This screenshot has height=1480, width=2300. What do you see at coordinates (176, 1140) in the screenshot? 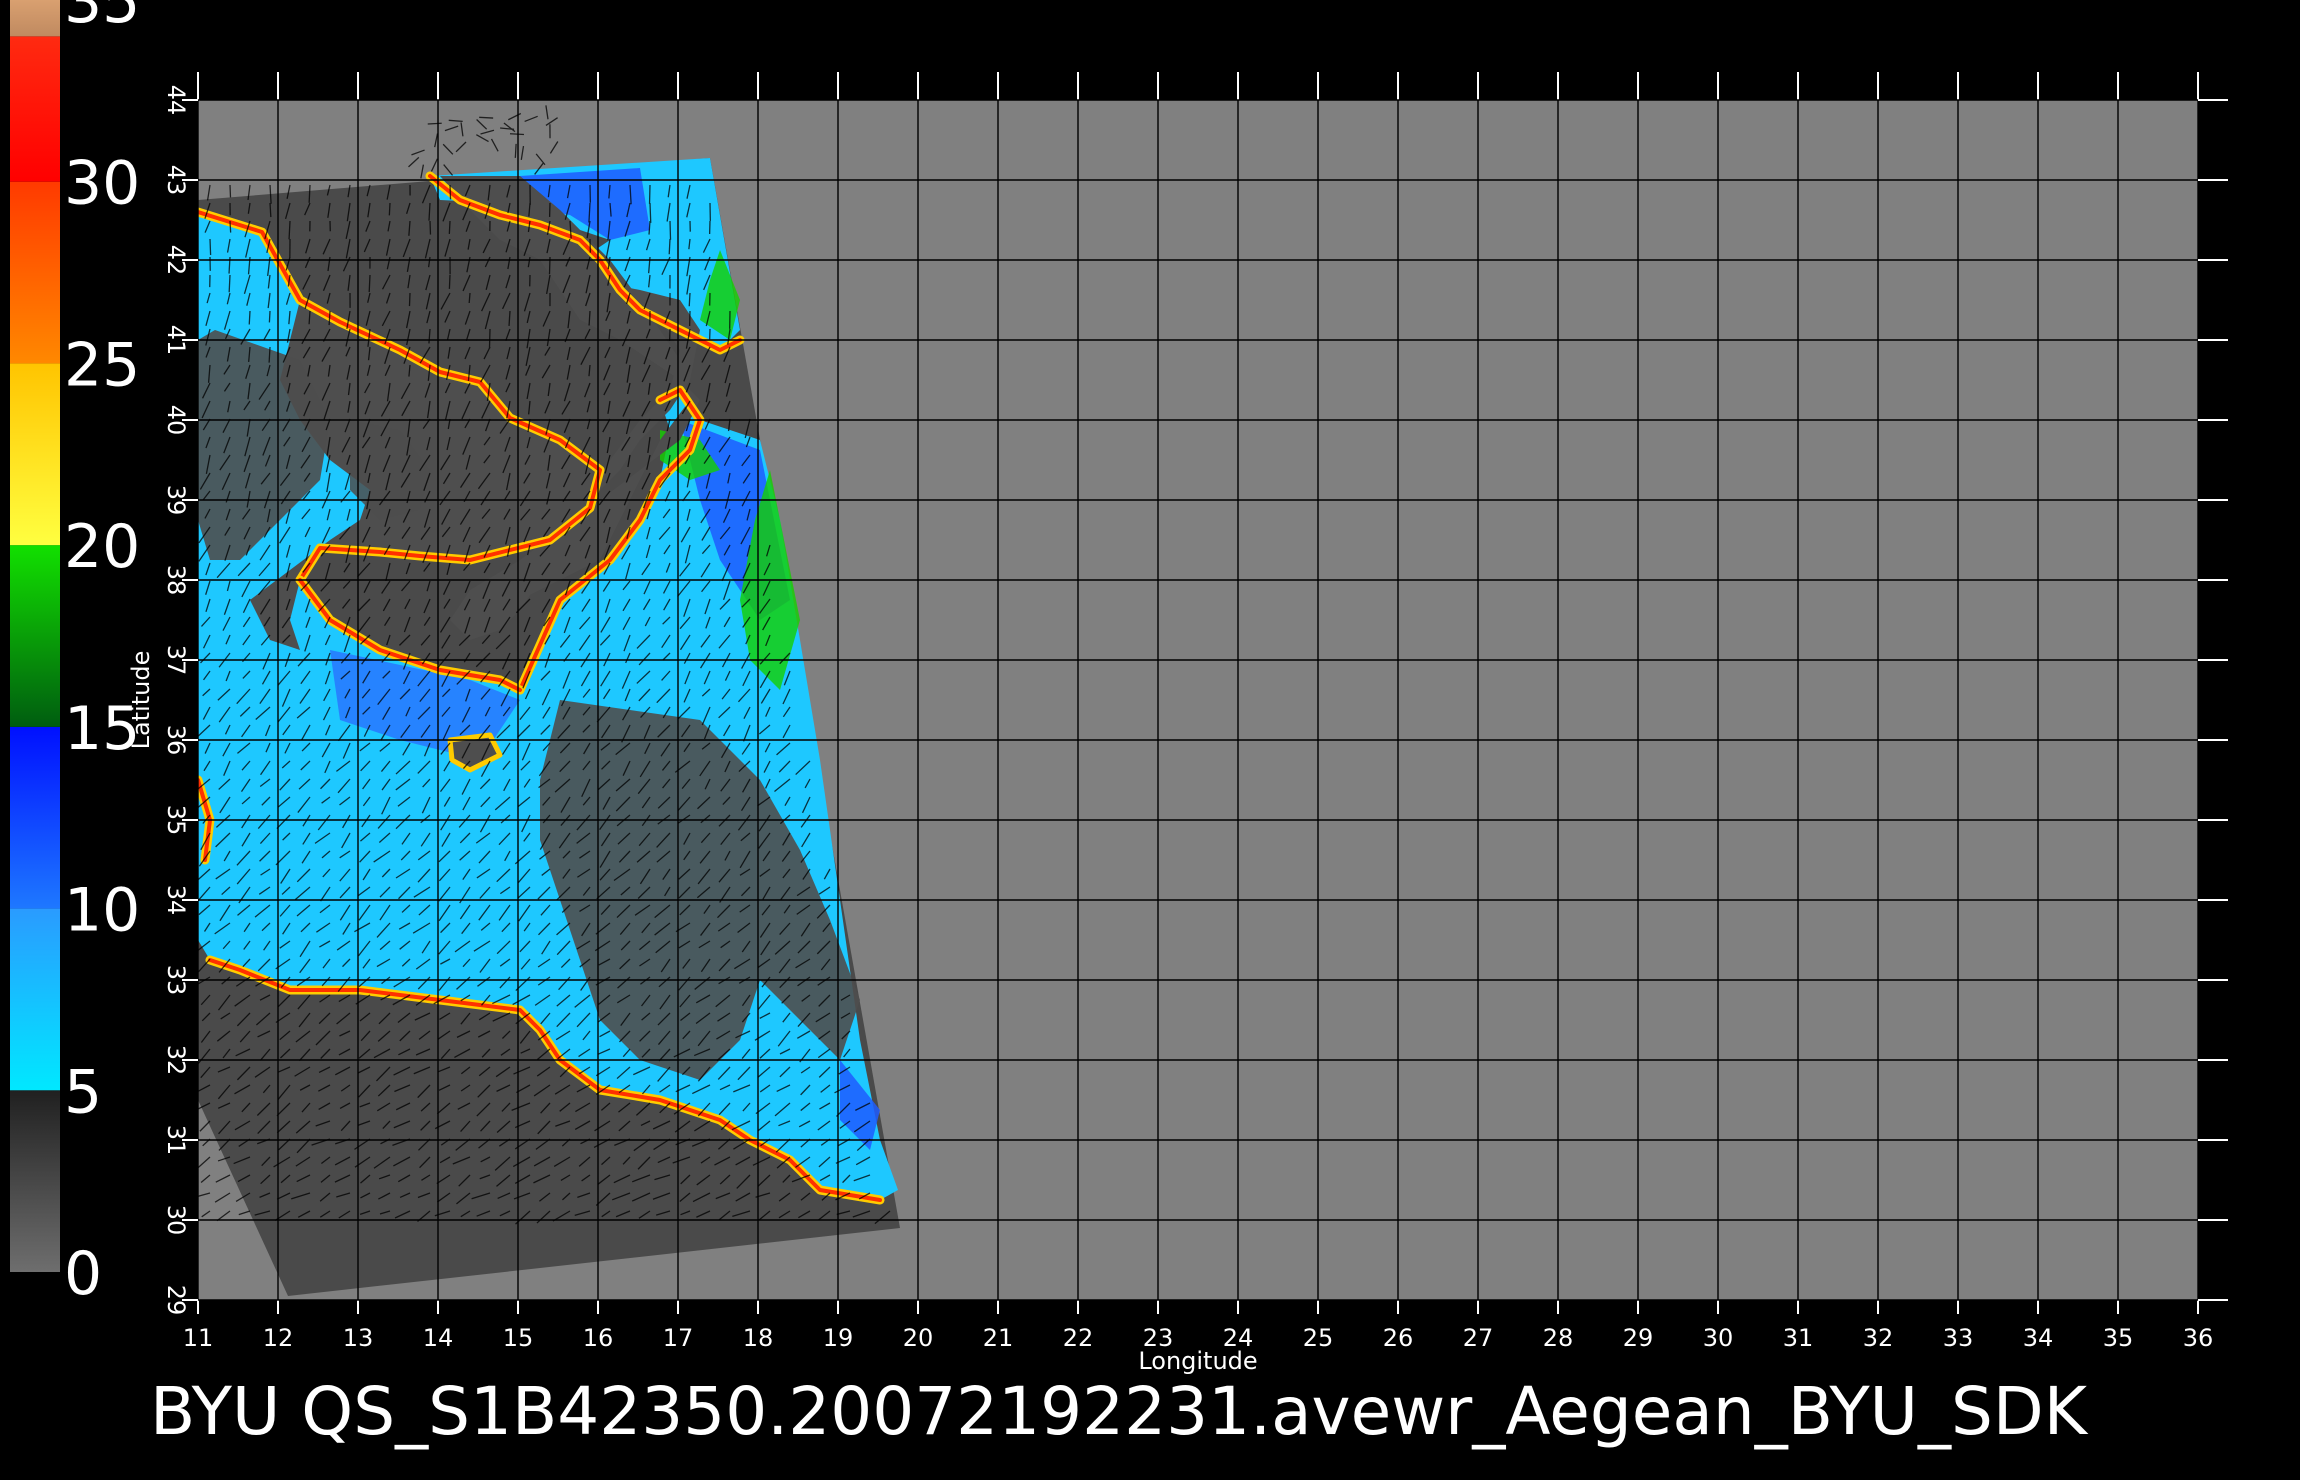
I see `latitude-tick-label: 31` at bounding box center [176, 1140].